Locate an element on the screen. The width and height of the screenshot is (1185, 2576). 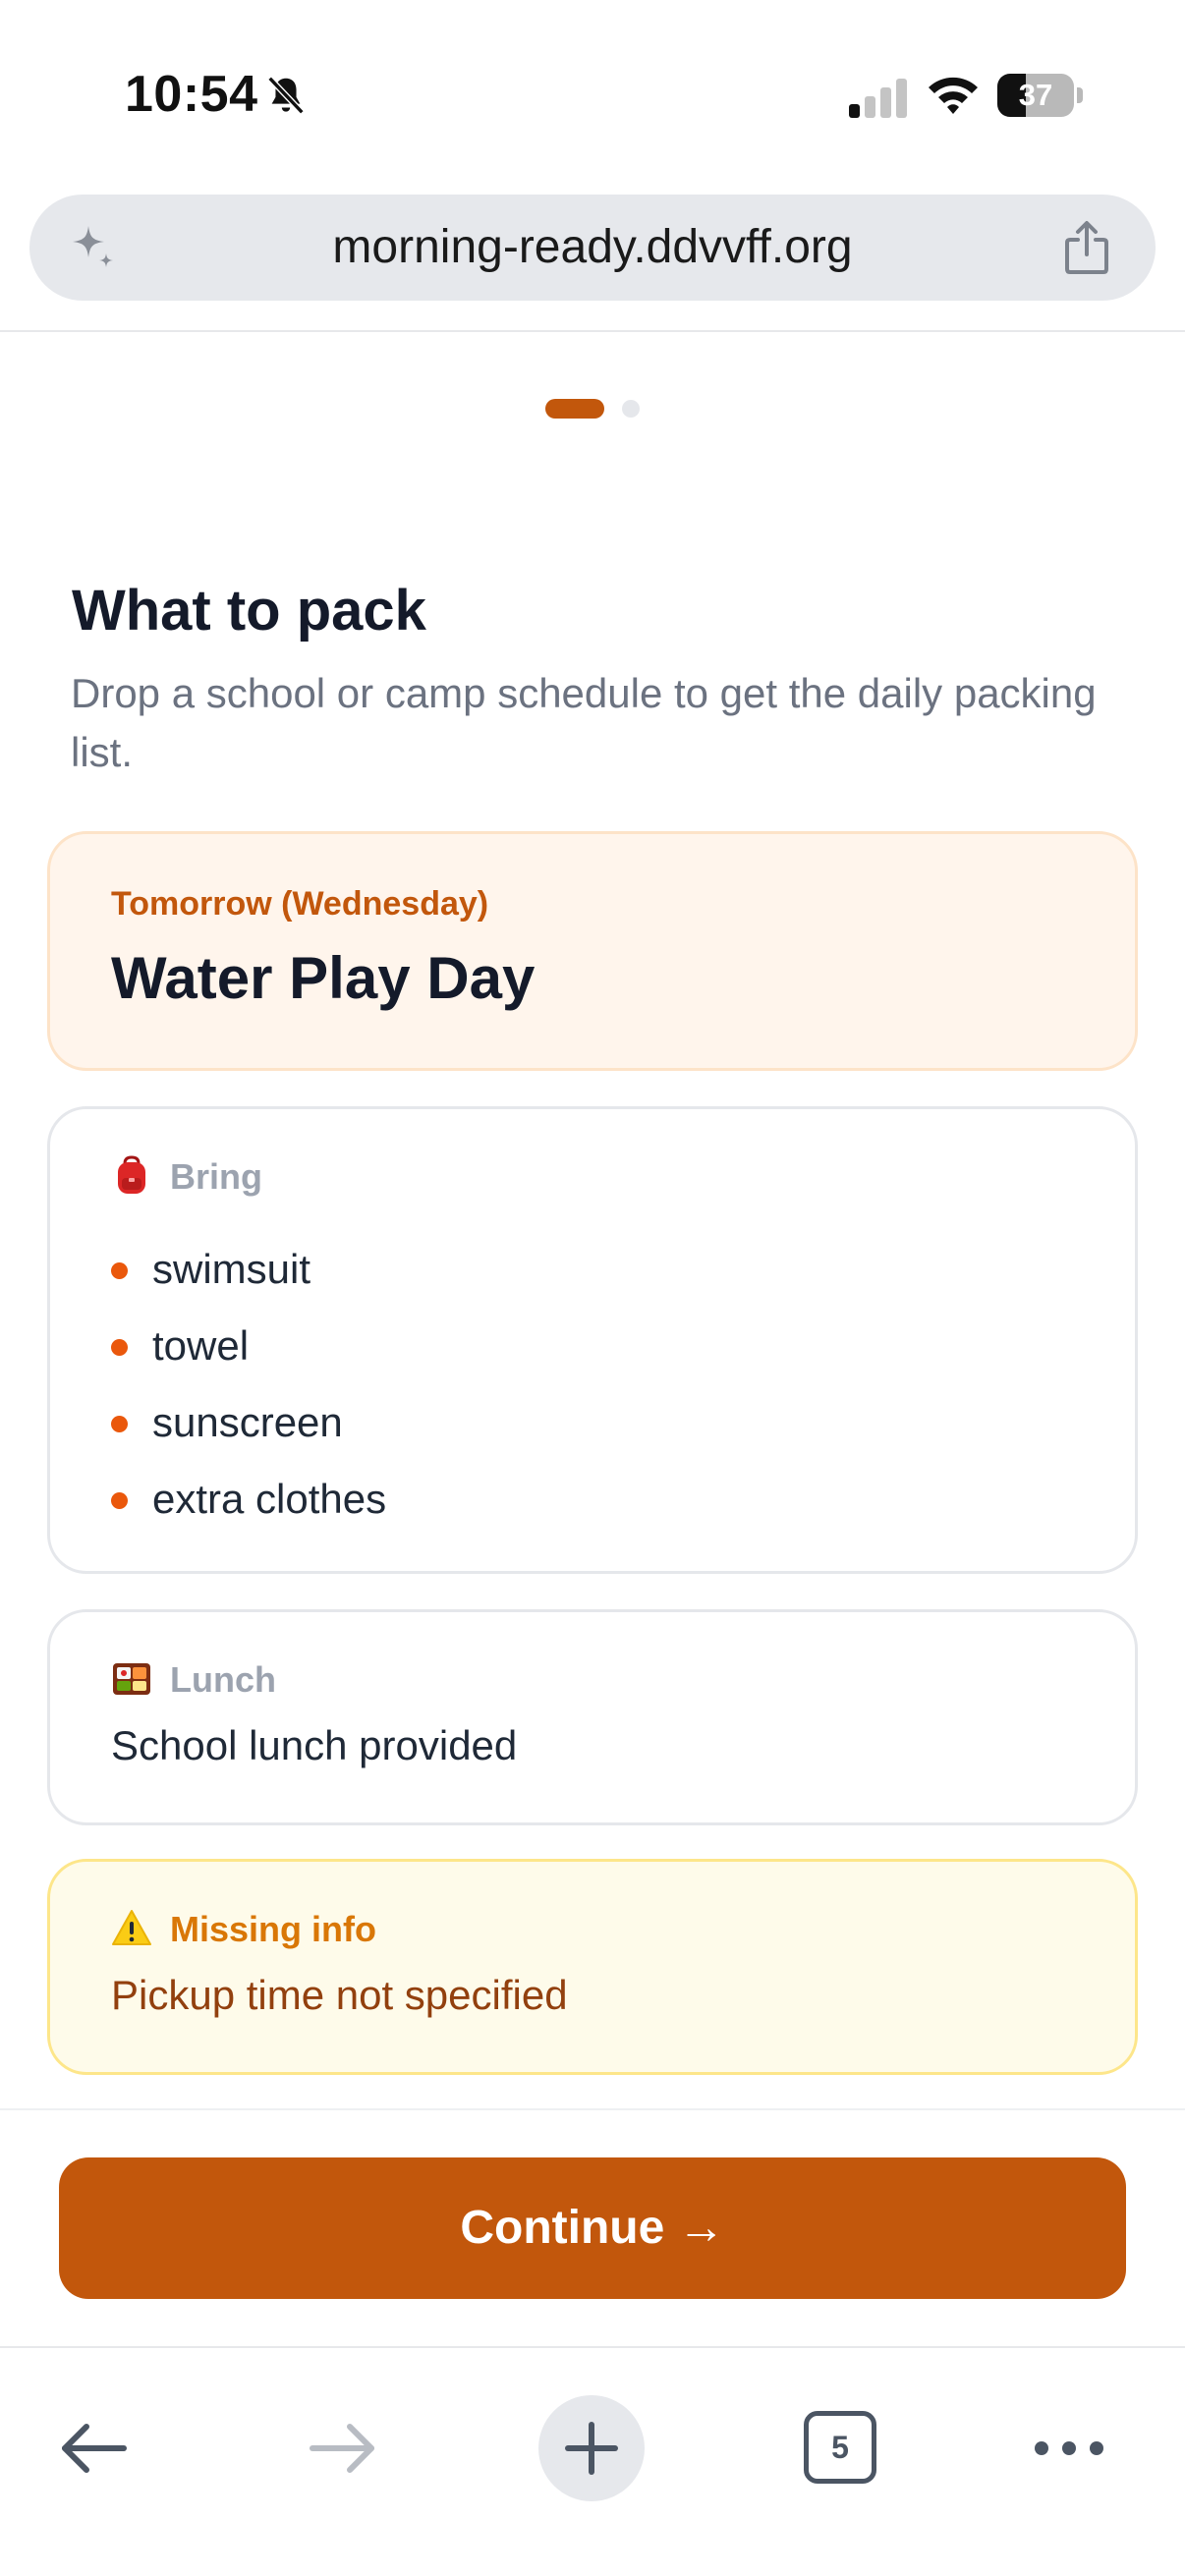
browser-toolbar: 5 is located at coordinates (592, 2462).